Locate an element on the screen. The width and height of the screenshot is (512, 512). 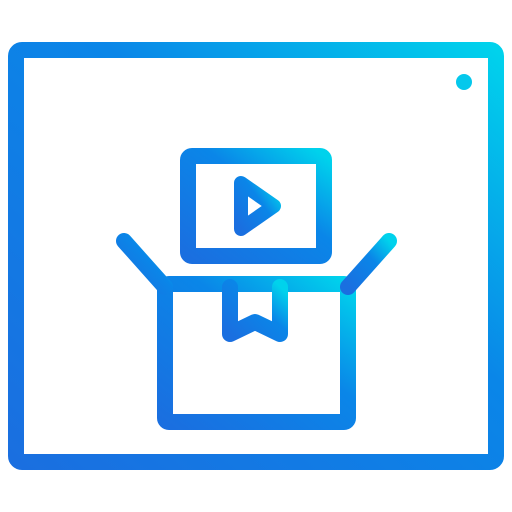
box-flap-right is located at coordinates (368, 264).